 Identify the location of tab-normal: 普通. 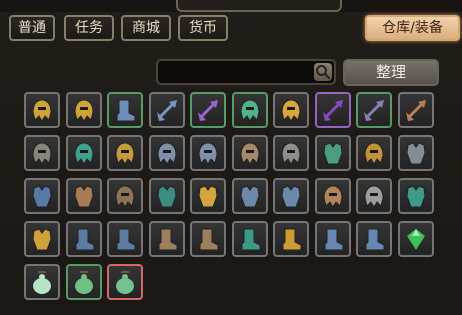
(32, 28).